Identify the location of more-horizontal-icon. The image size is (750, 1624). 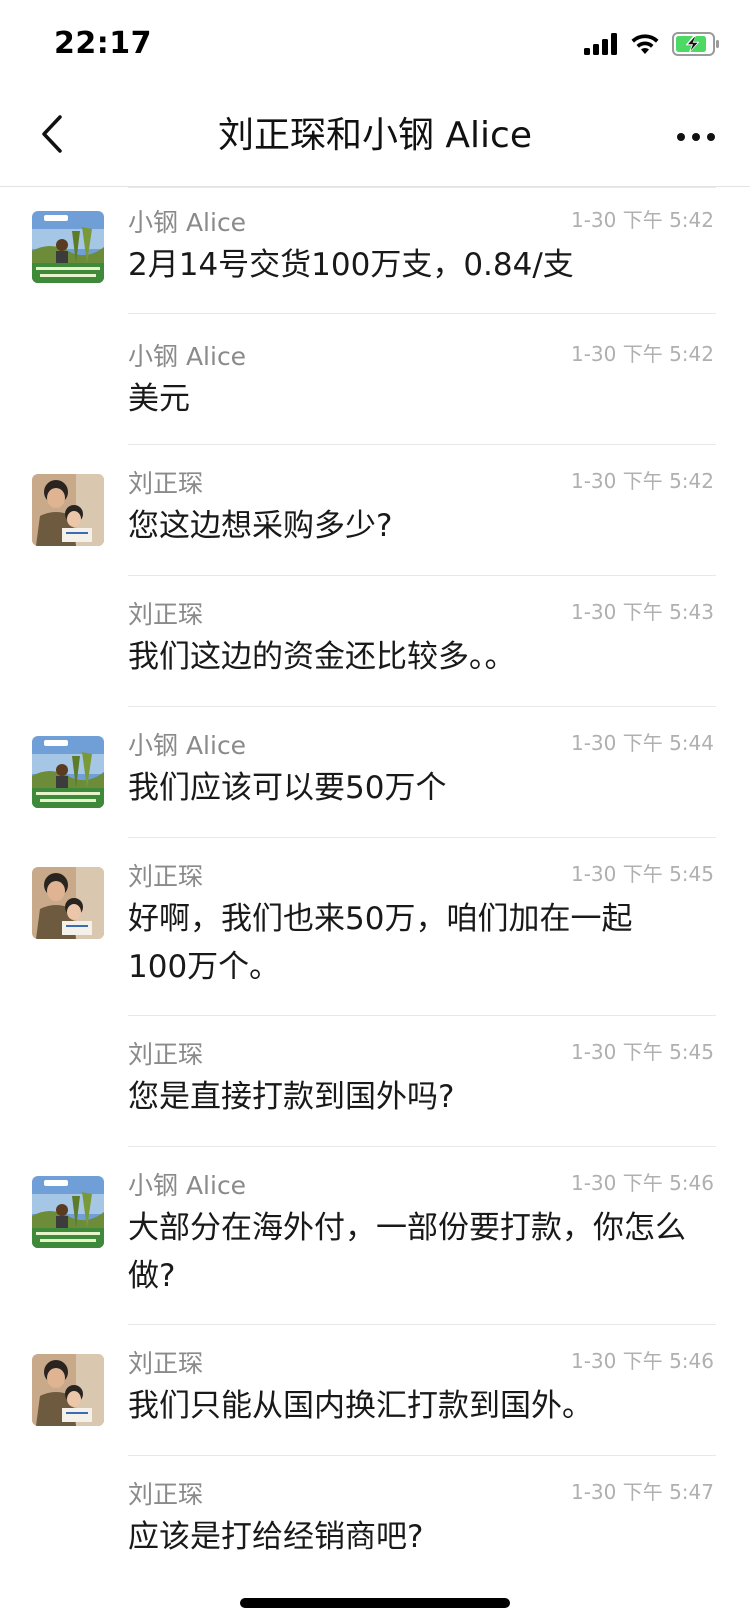
(696, 136).